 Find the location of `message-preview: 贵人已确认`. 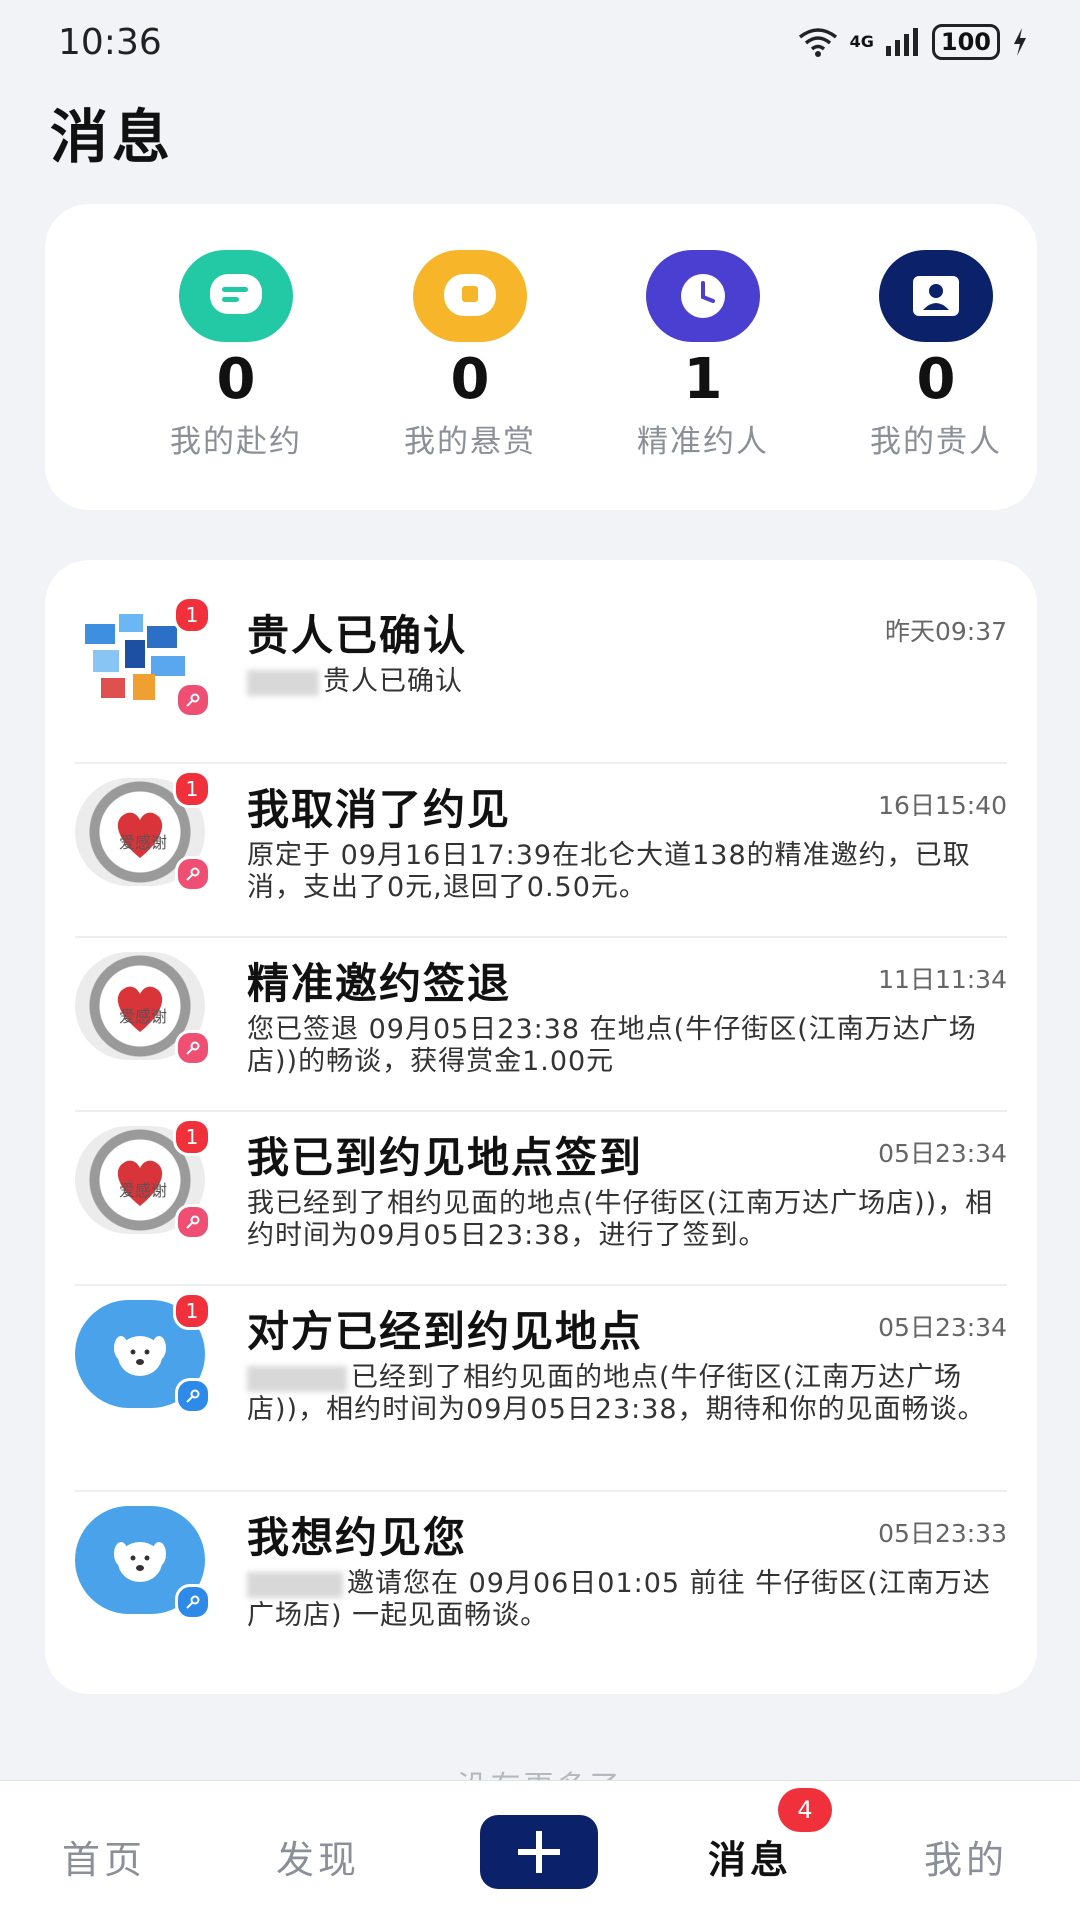

message-preview: 贵人已确认 is located at coordinates (632, 682).